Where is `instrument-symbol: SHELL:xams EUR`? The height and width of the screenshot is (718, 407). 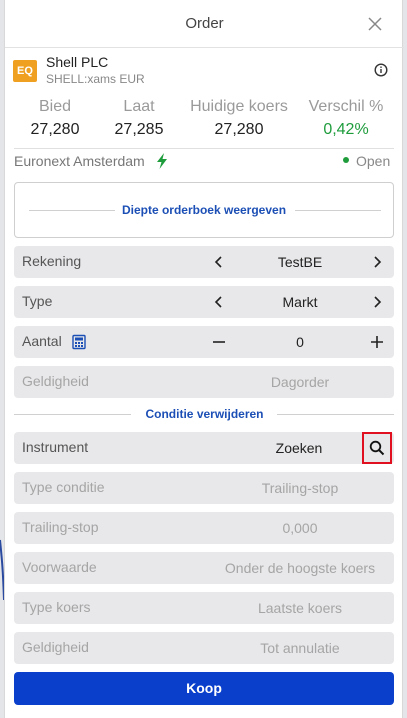 instrument-symbol: SHELL:xams EUR is located at coordinates (95, 79).